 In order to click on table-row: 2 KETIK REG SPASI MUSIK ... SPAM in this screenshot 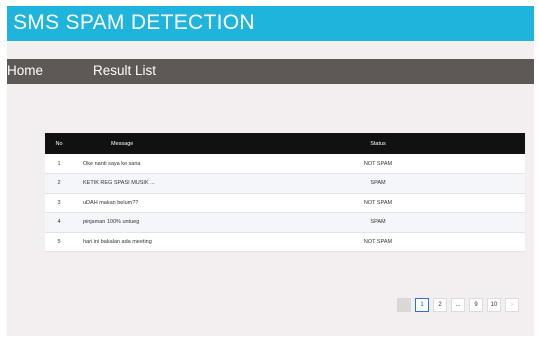, I will do `click(285, 183)`.